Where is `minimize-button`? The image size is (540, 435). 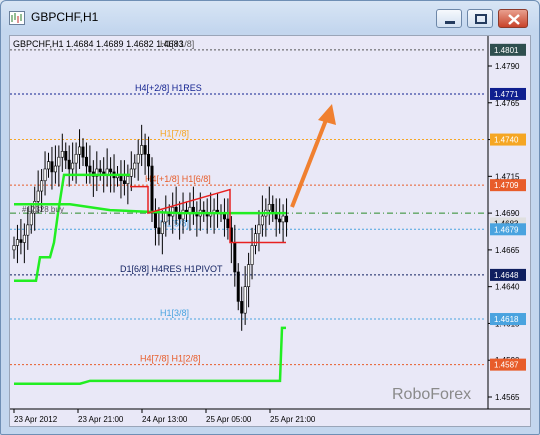
minimize-button is located at coordinates (449, 18).